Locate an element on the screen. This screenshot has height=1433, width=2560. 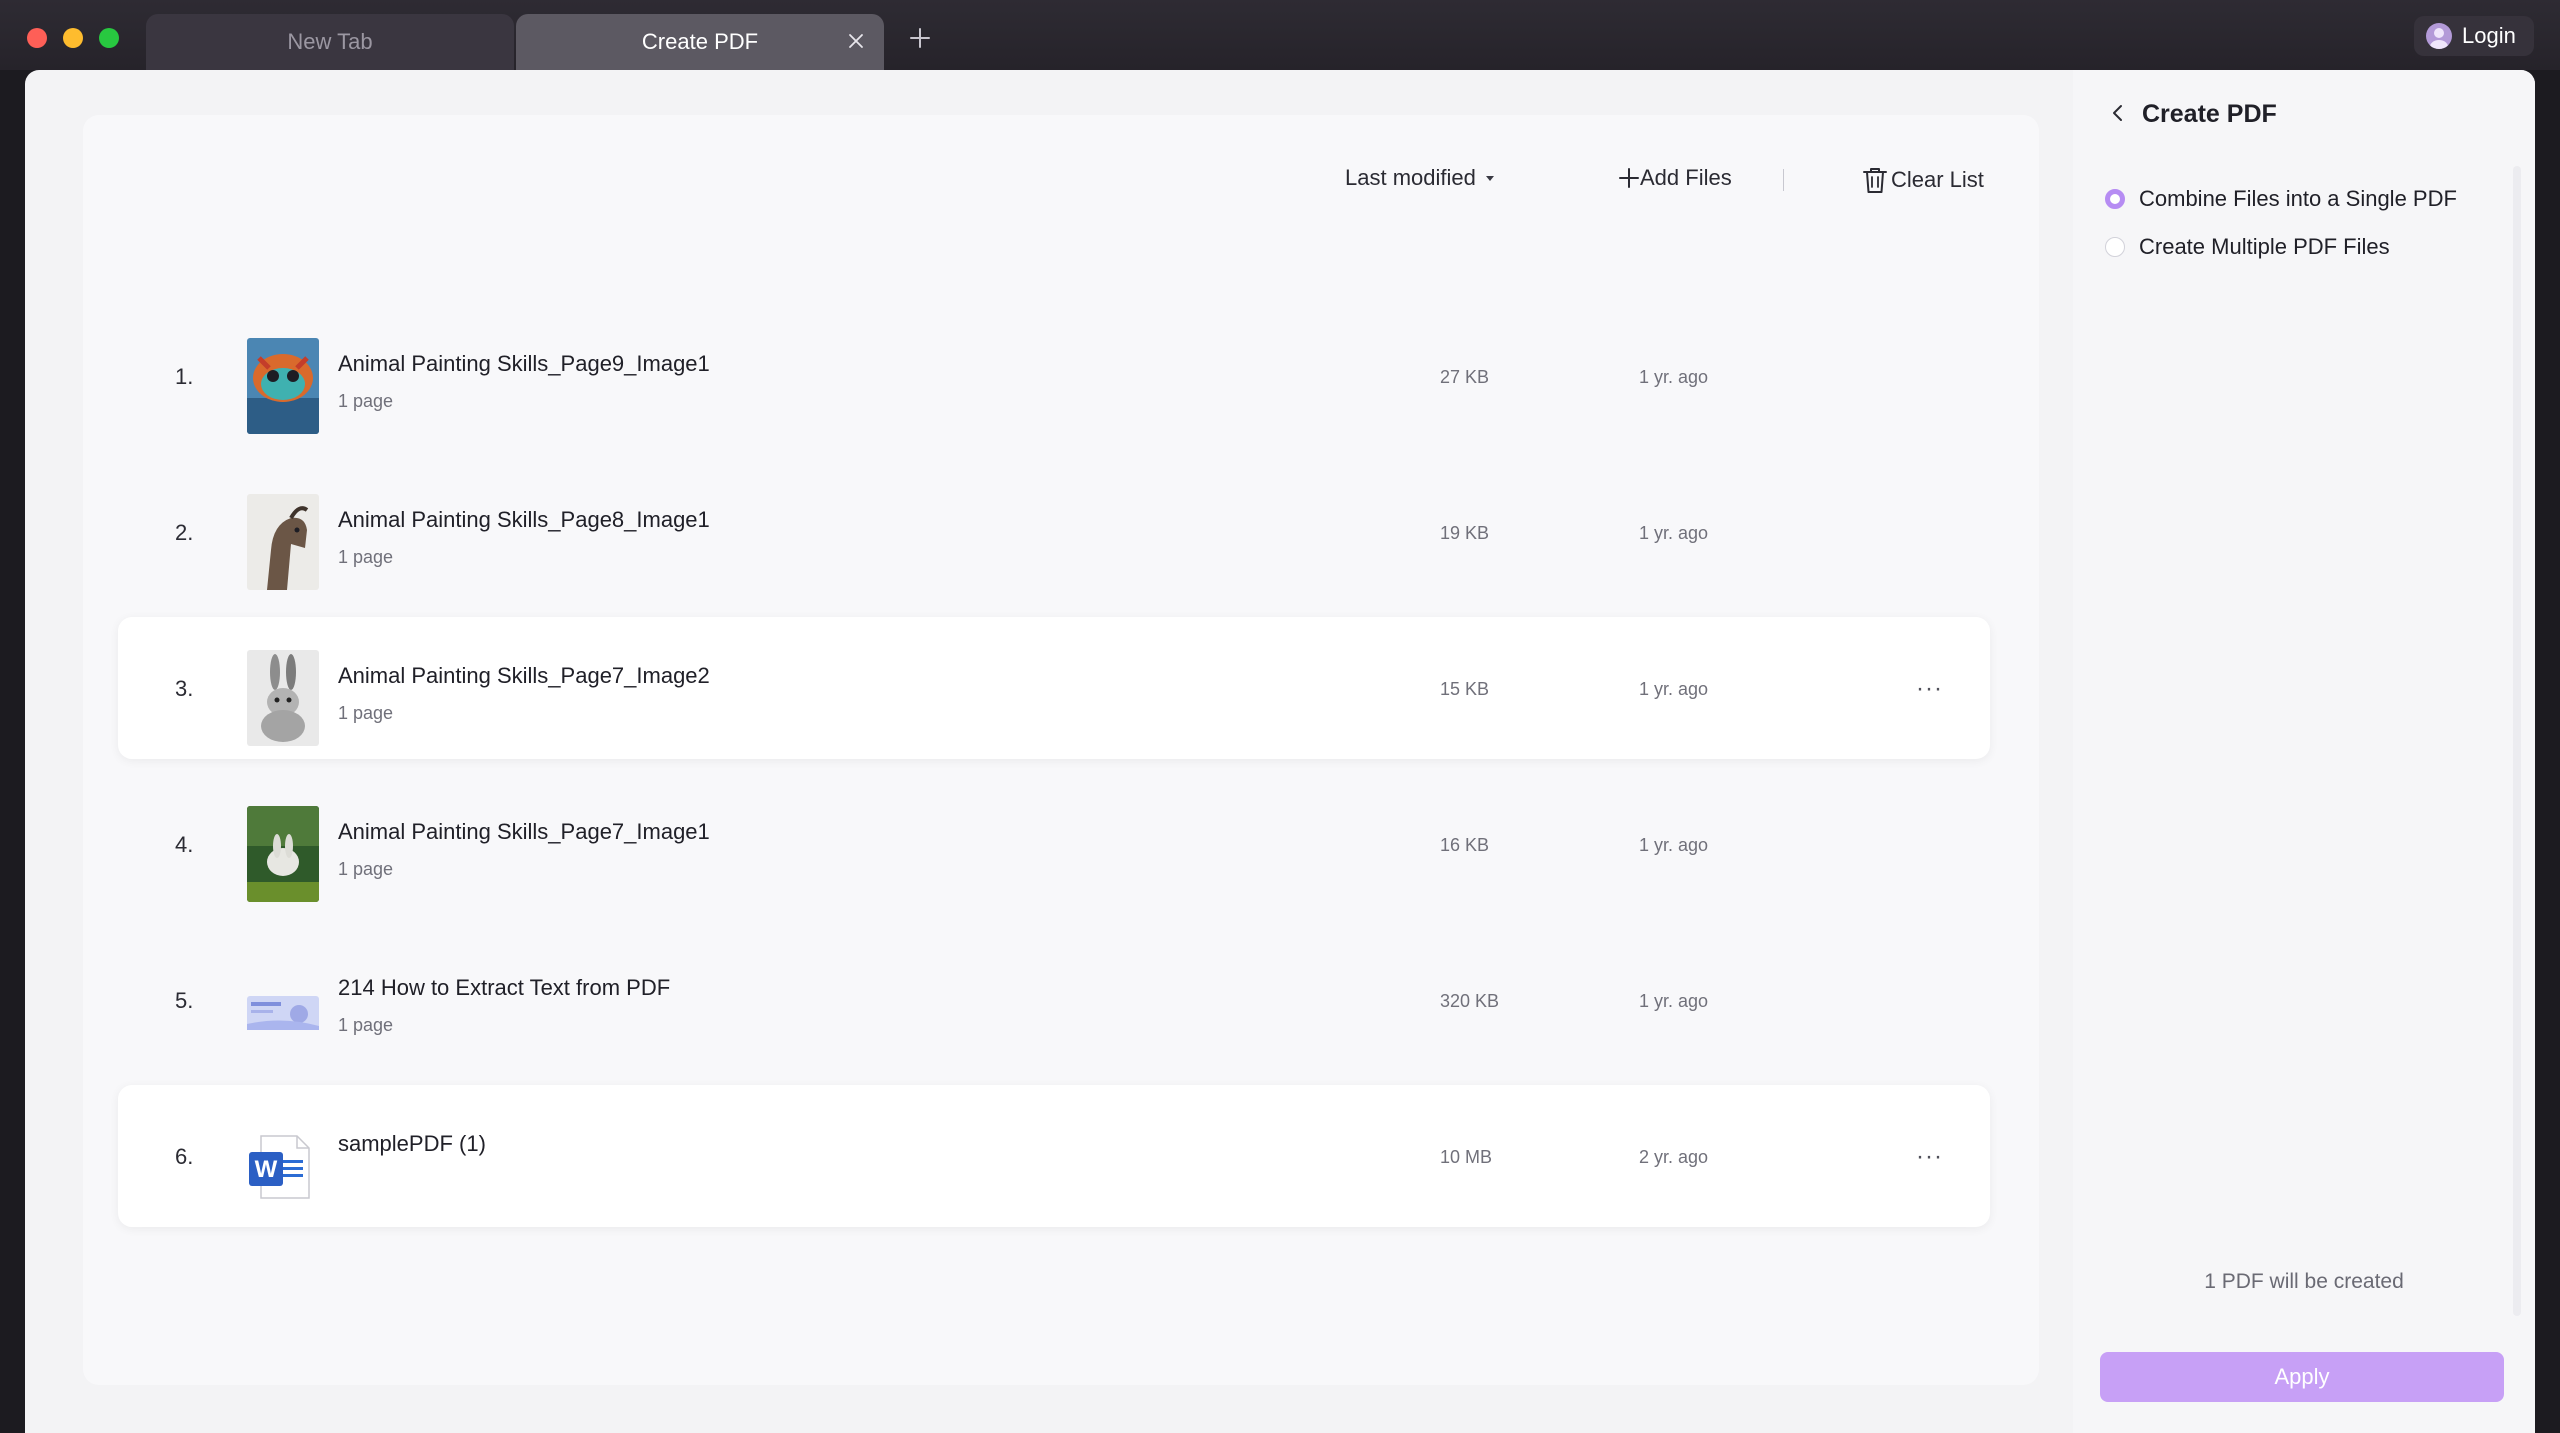
file-row: 6. W samplePDF (1) 10 MB 2 yr. ago ··· is located at coordinates (1054, 1156).